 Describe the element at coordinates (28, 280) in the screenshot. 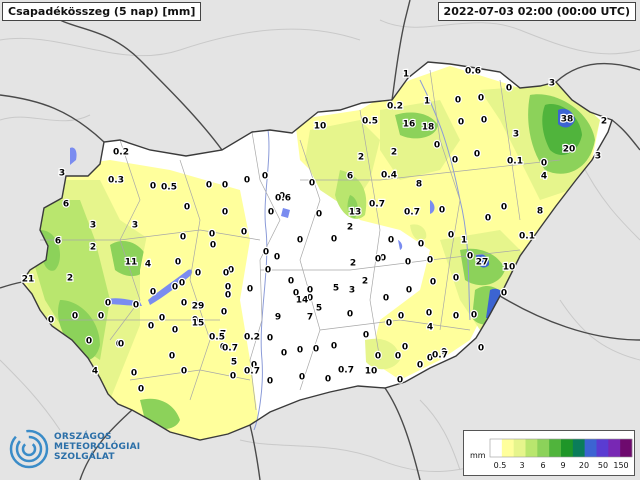

I see `station-value: 21` at that location.